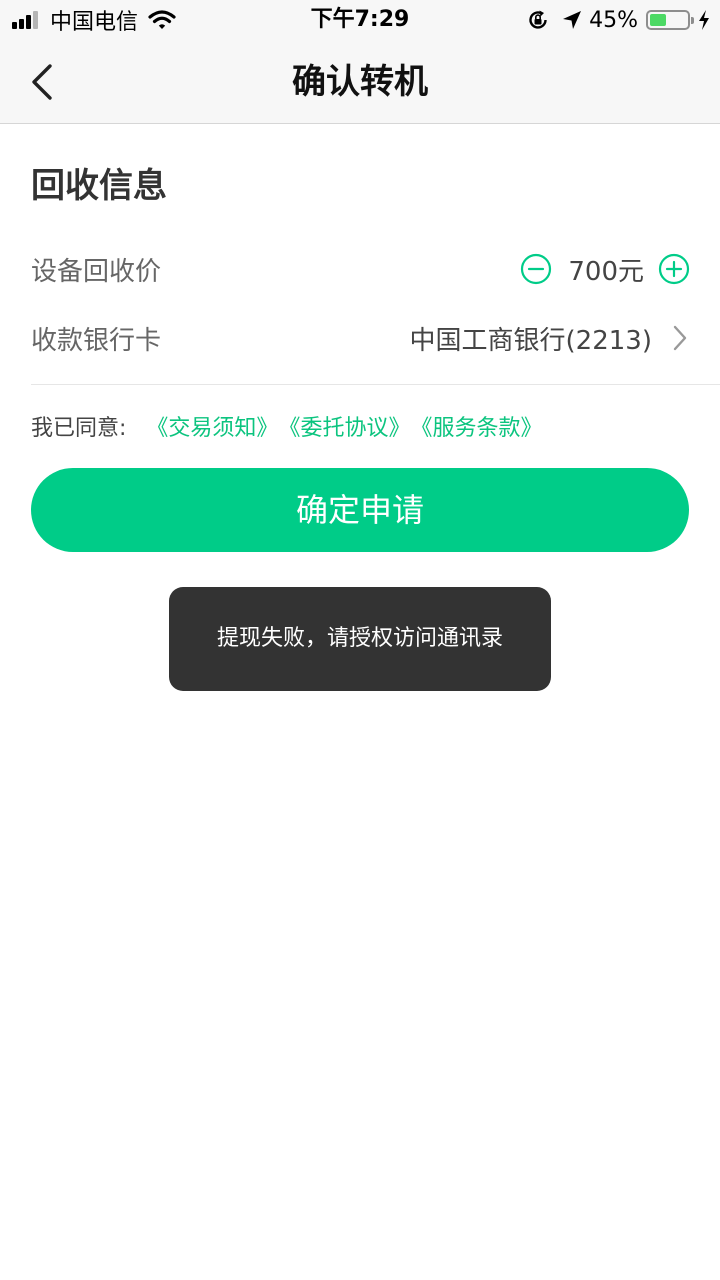 This screenshot has height=1280, width=720. What do you see at coordinates (674, 269) in the screenshot?
I see `plus-circle-icon` at bounding box center [674, 269].